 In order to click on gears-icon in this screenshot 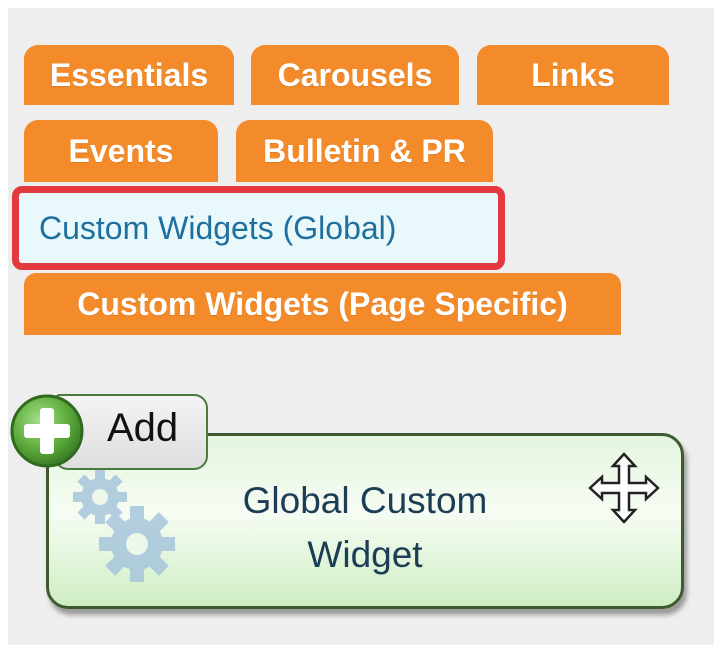, I will do `click(124, 526)`.